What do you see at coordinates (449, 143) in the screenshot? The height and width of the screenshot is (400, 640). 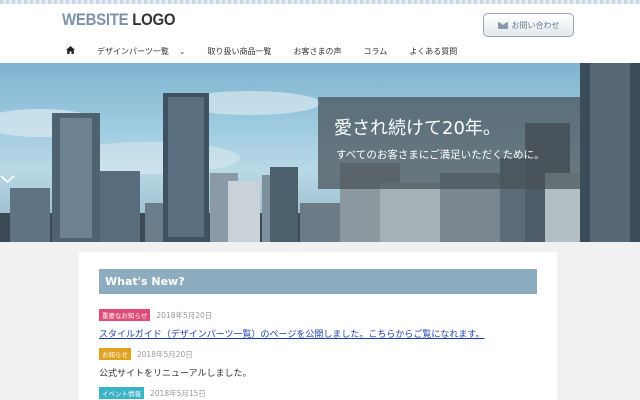 I see `catch-copy-overlay` at bounding box center [449, 143].